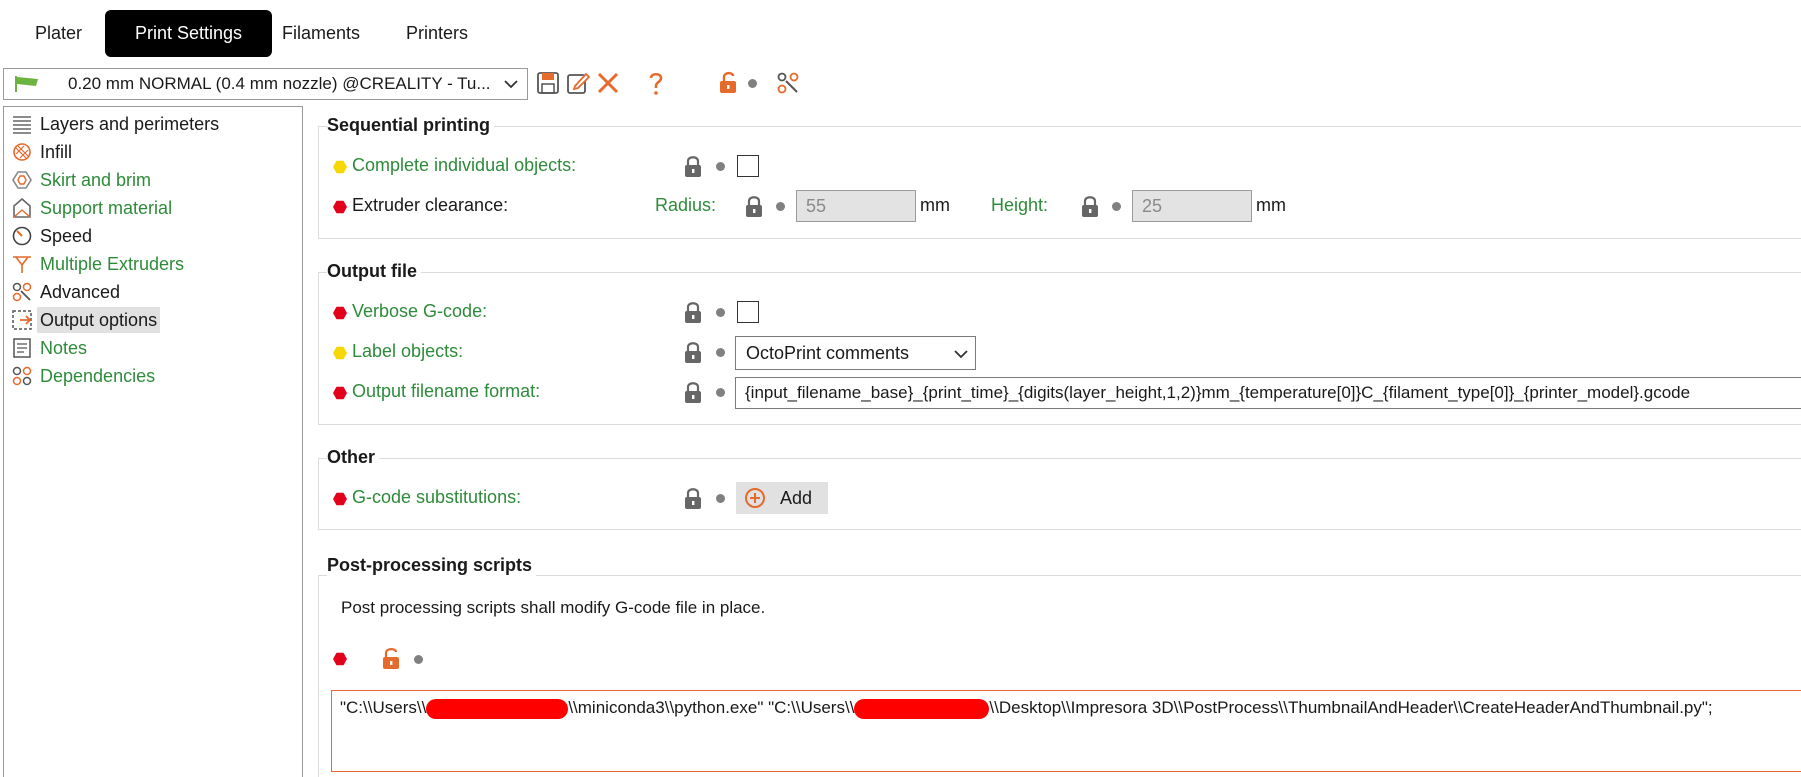 The image size is (1801, 777). Describe the element at coordinates (1192, 206) in the screenshot. I see `height-input: 25` at that location.